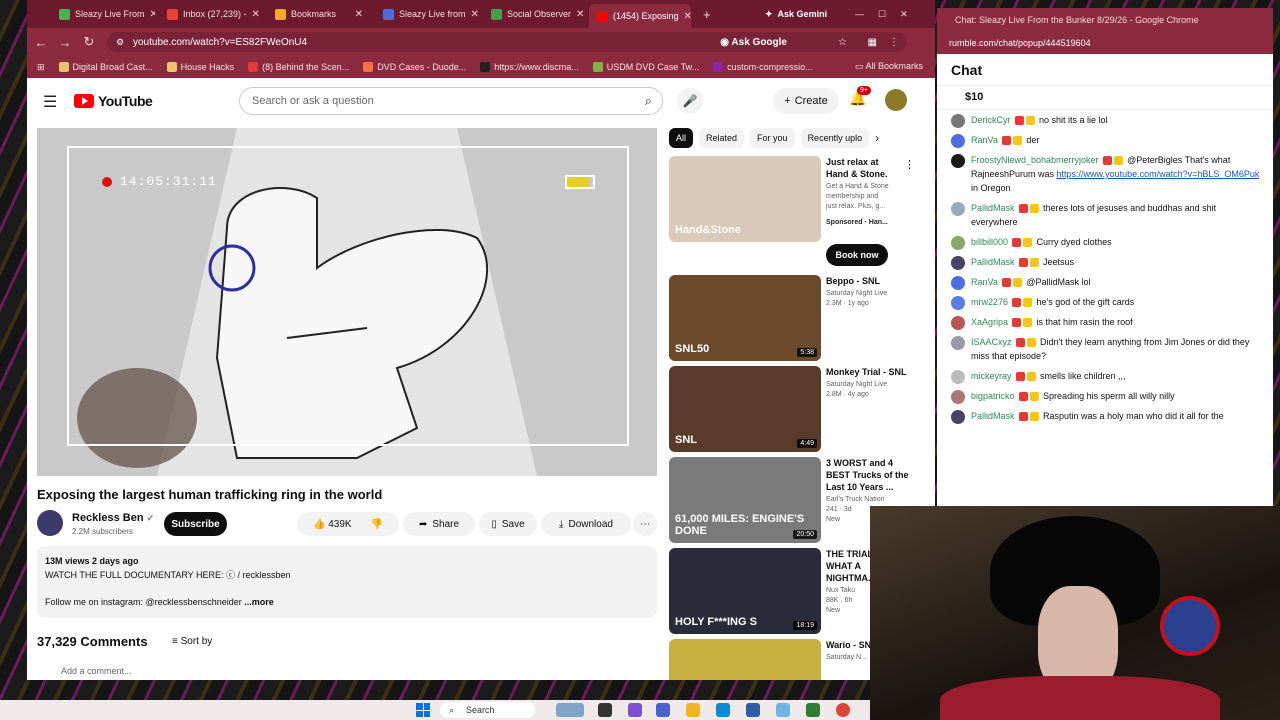 The width and height of the screenshot is (1280, 720). Describe the element at coordinates (896, 100) in the screenshot. I see `avatar` at that location.